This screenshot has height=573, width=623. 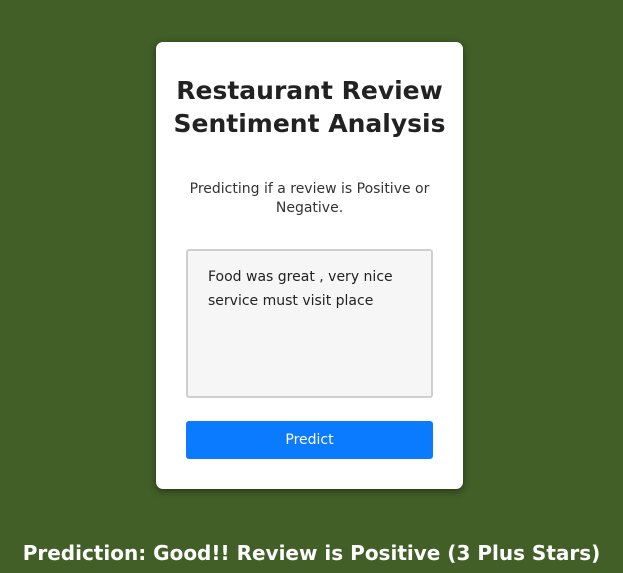 I want to click on page-title: Restaurant Review Sentiment Analysis, so click(x=309, y=107).